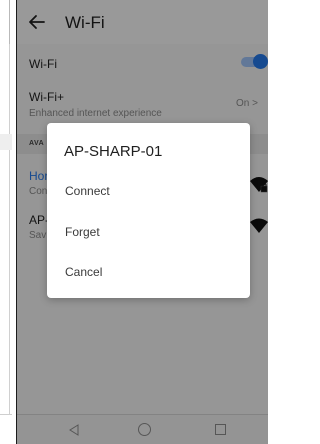 Image resolution: width=320 pixels, height=444 pixels. What do you see at coordinates (6, 222) in the screenshot?
I see `background-window-edge` at bounding box center [6, 222].